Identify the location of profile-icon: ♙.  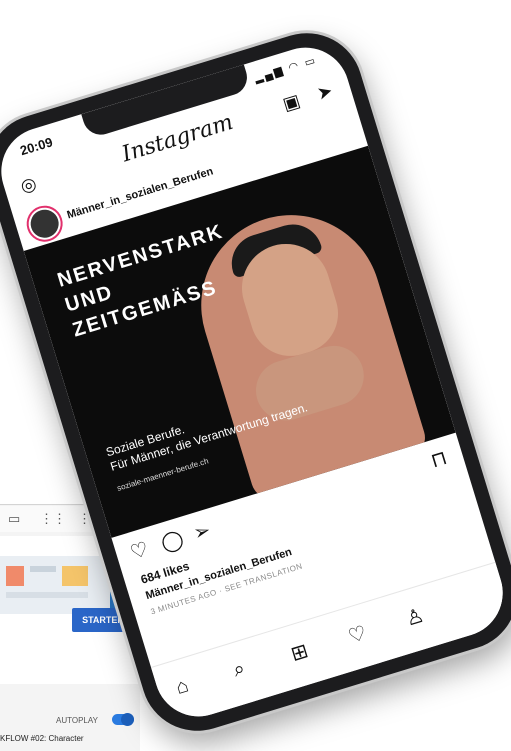
(415, 617).